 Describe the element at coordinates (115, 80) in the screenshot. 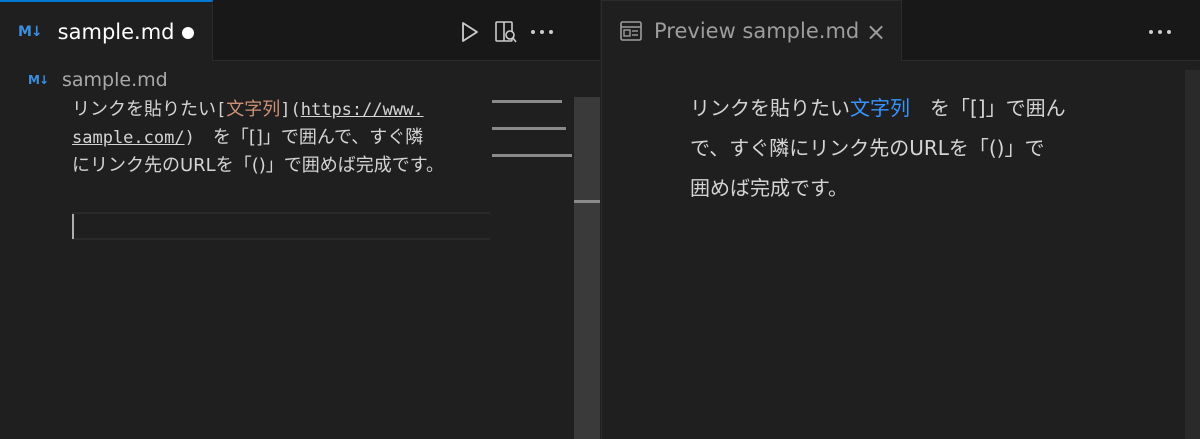

I see `breadcrumb-file: sample.md` at that location.